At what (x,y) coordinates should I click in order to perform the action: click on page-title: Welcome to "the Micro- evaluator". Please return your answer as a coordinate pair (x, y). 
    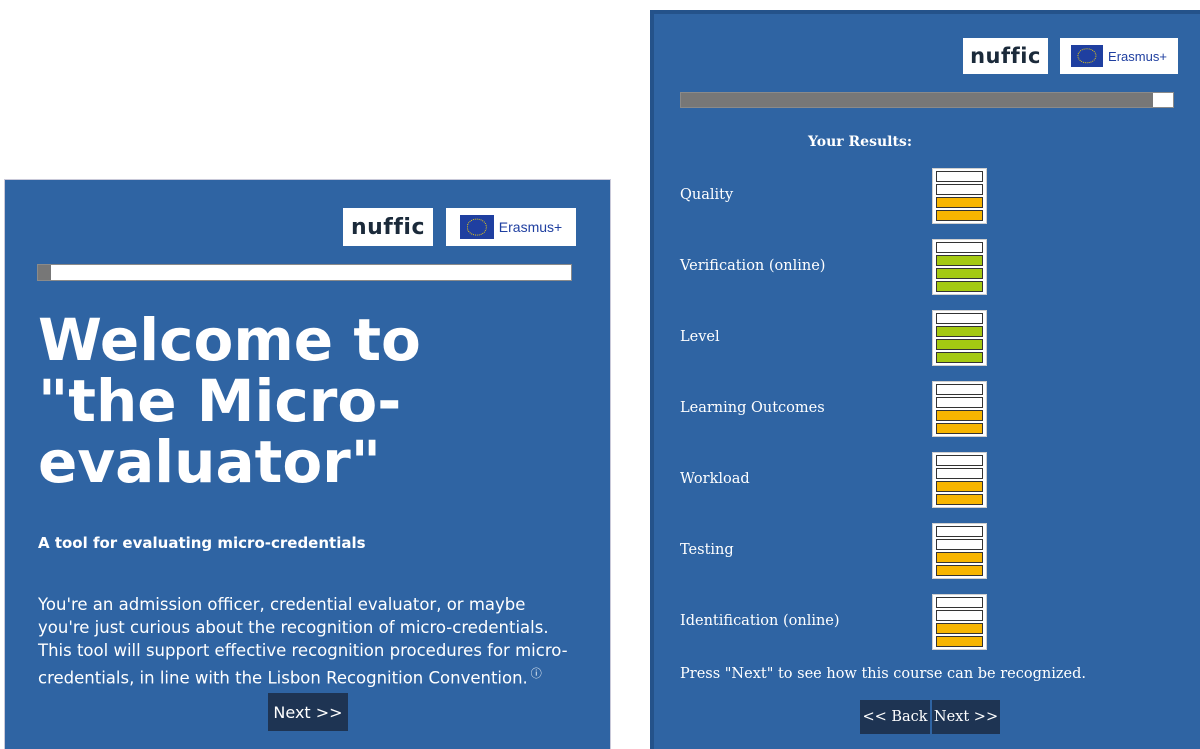
    Looking at the image, I should click on (229, 401).